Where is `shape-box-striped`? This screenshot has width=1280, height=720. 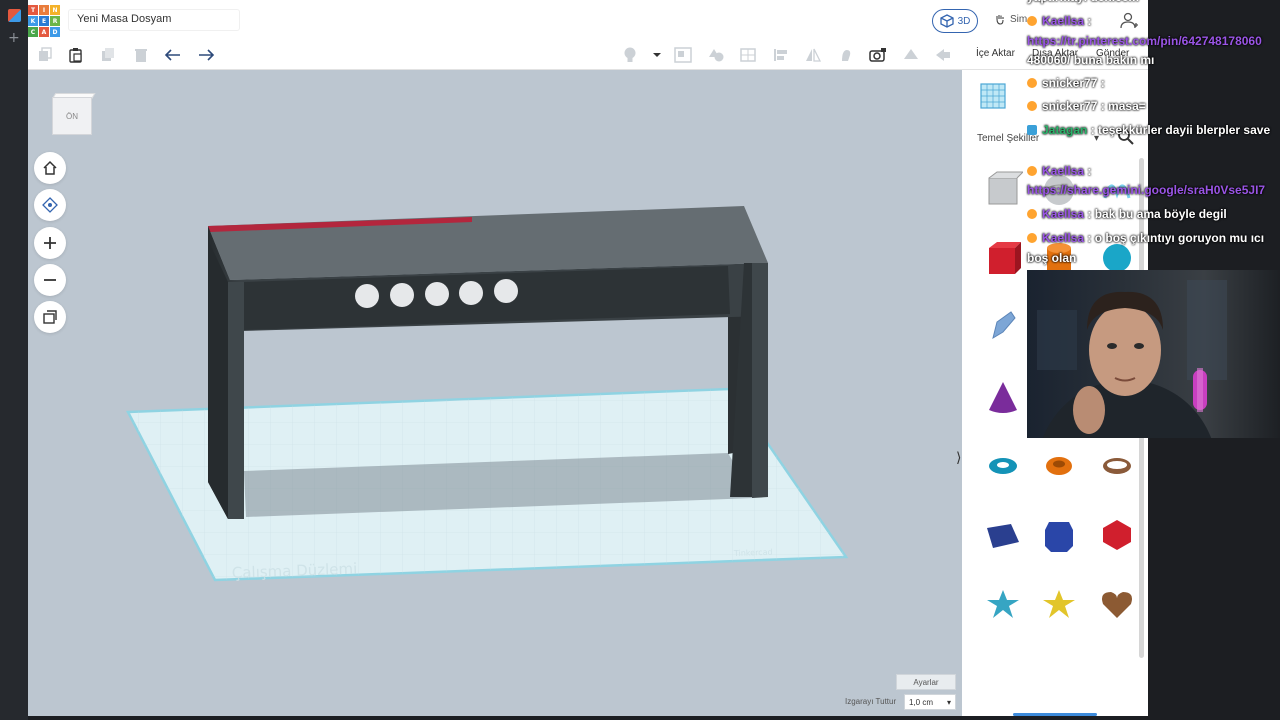 shape-box-striped is located at coordinates (1003, 190).